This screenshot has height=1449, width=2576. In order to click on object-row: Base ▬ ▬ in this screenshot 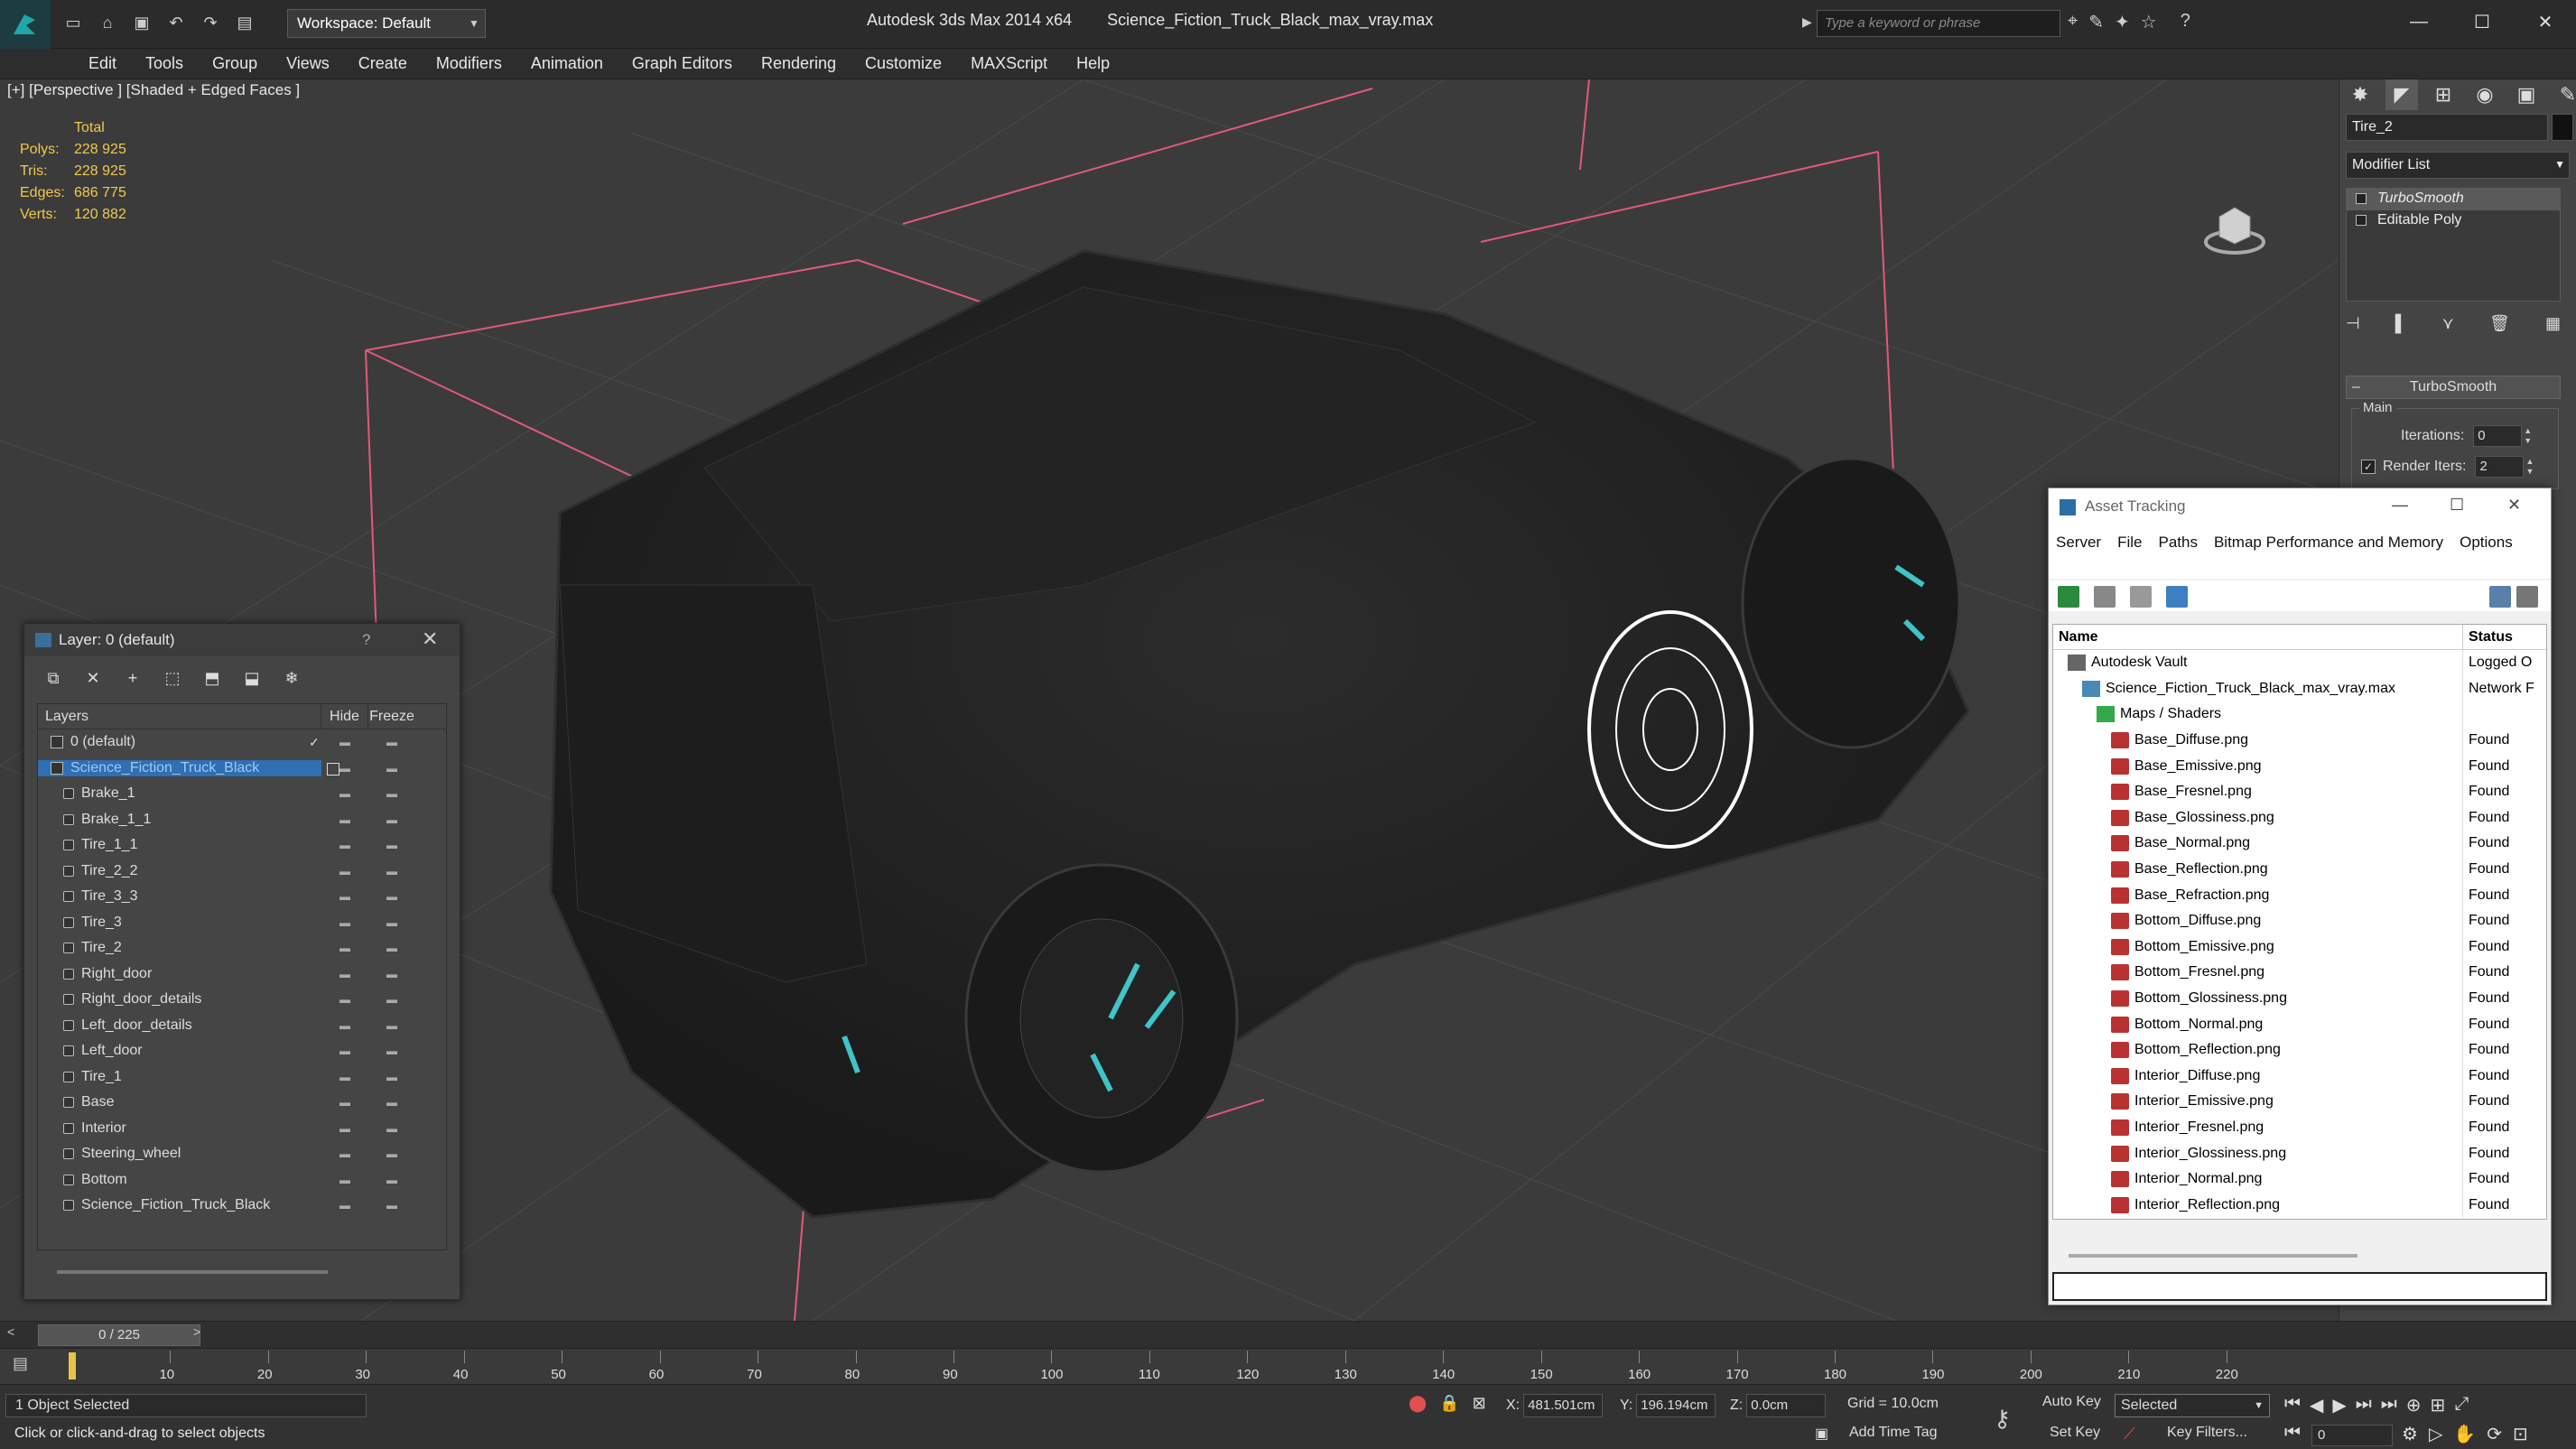, I will do `click(242, 1103)`.